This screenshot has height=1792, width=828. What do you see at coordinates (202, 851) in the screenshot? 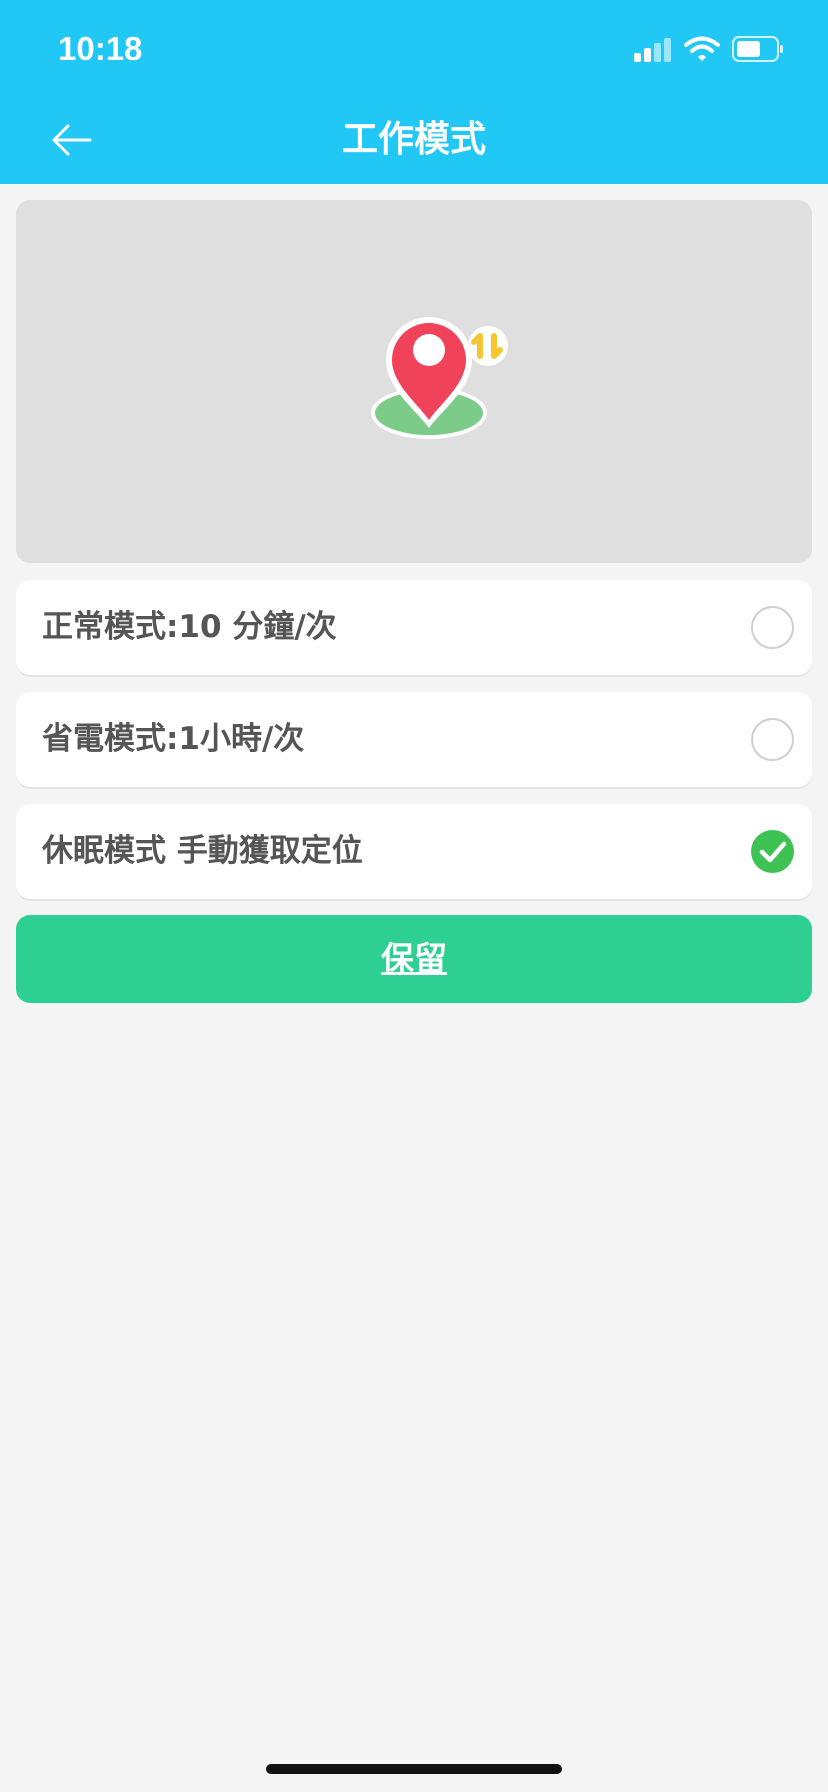
I see `mode-option-label: 休眠模式 手動獲取定位` at bounding box center [202, 851].